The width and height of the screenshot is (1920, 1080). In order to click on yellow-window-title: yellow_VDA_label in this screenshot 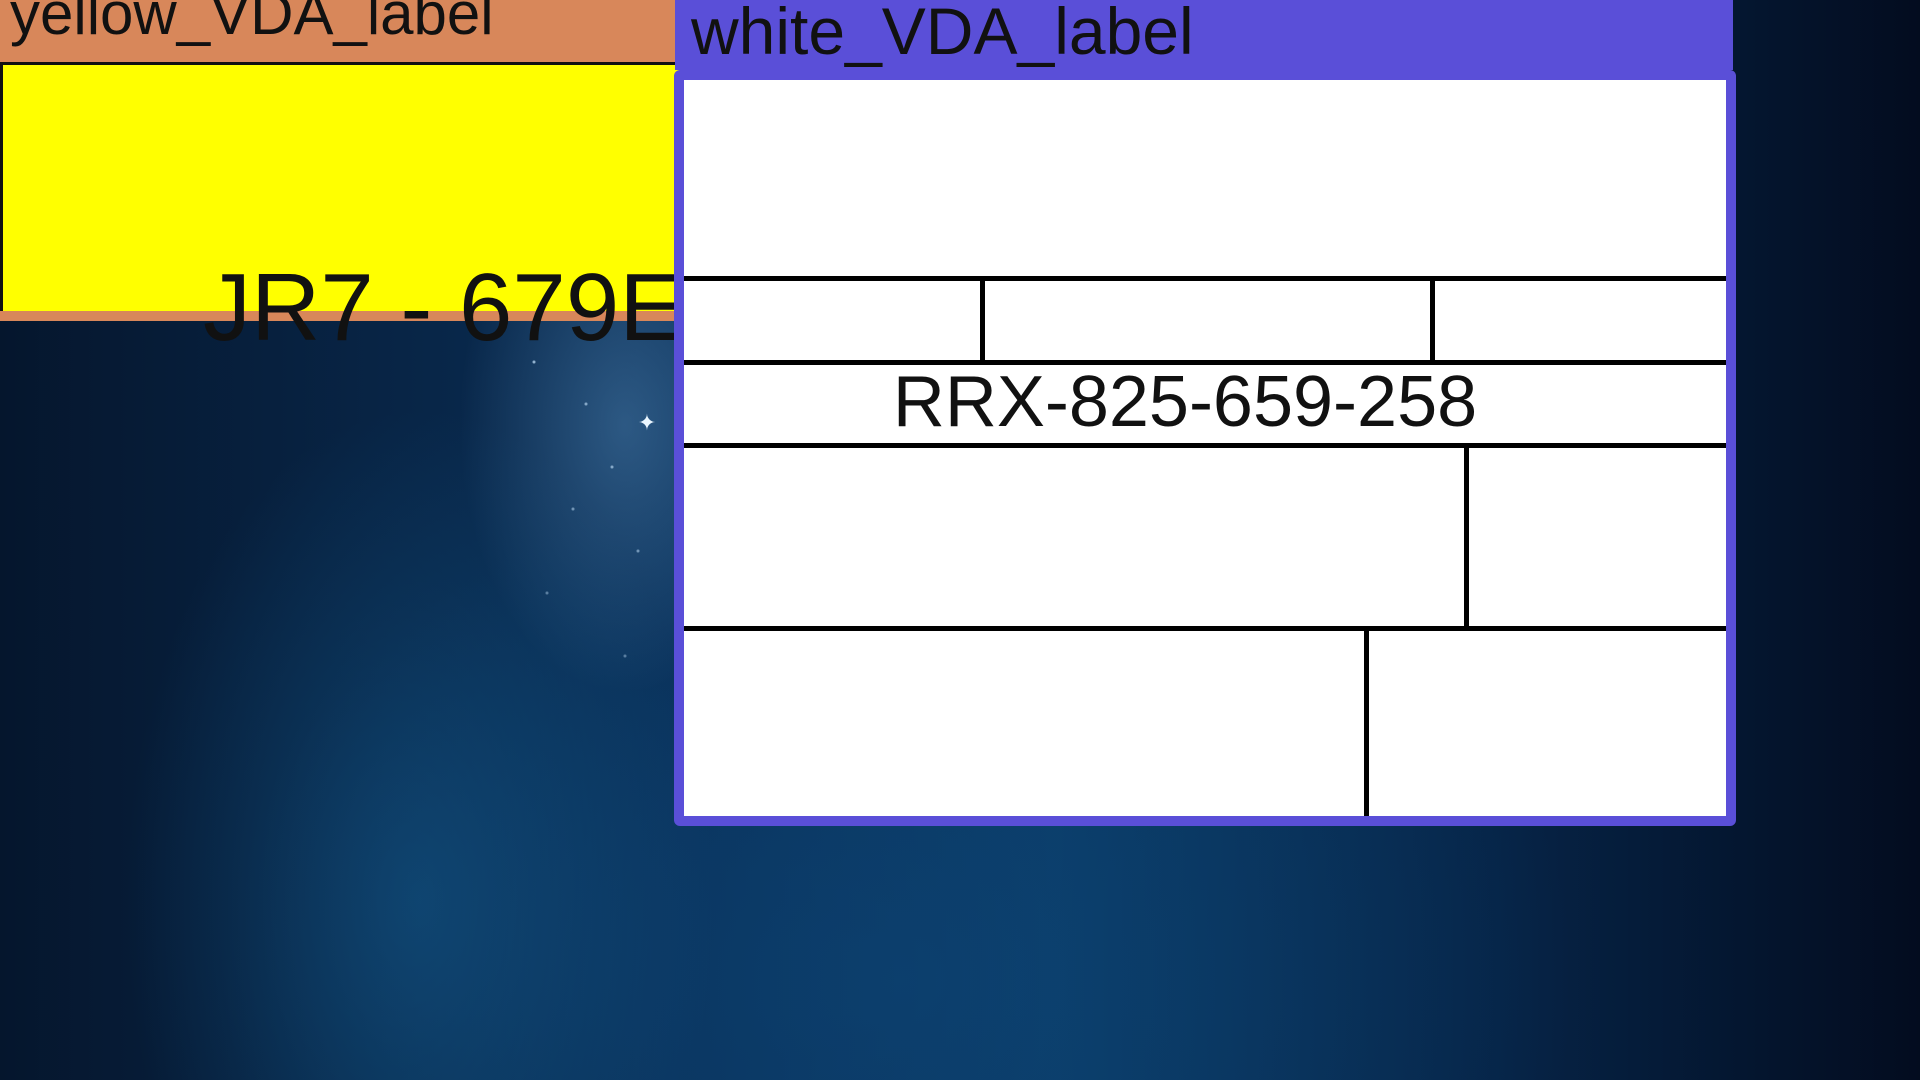, I will do `click(252, 23)`.